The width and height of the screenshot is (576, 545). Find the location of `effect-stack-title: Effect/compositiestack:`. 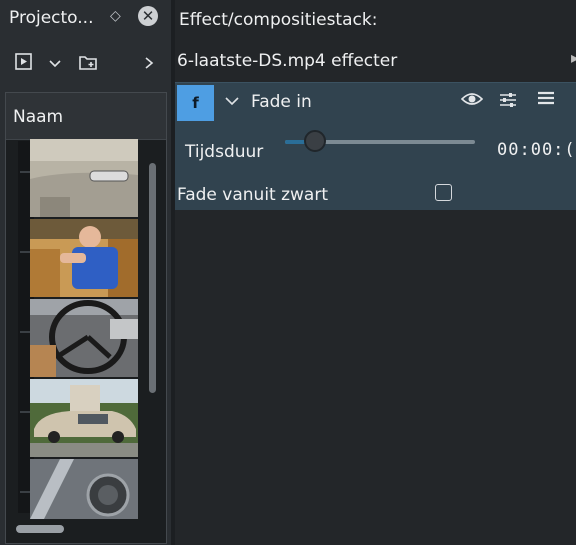

effect-stack-title: Effect/compositiestack: is located at coordinates (278, 20).